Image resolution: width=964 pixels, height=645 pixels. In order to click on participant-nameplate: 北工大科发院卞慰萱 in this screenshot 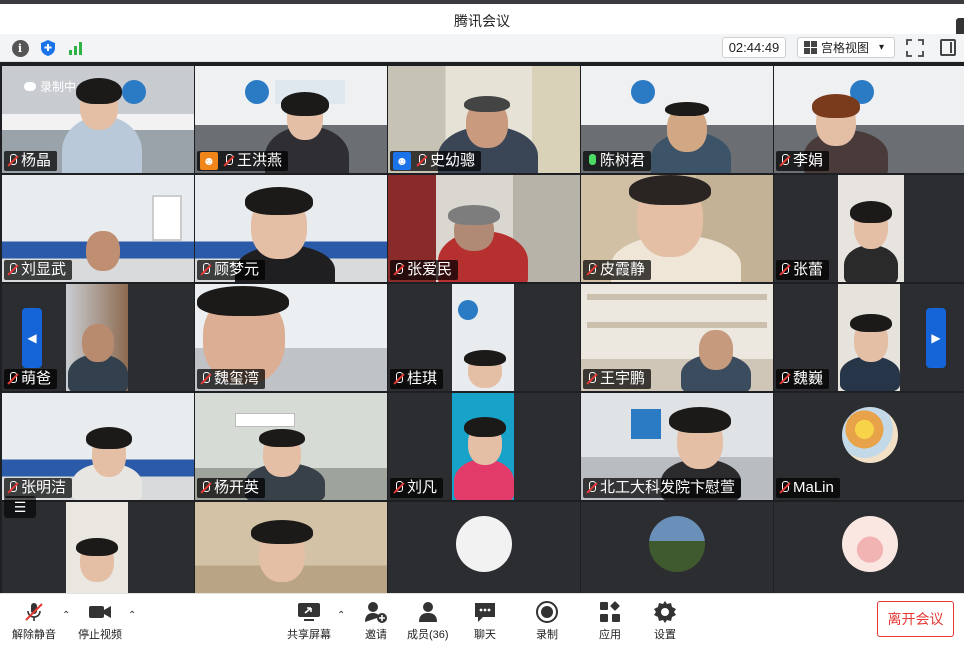, I will do `click(662, 488)`.